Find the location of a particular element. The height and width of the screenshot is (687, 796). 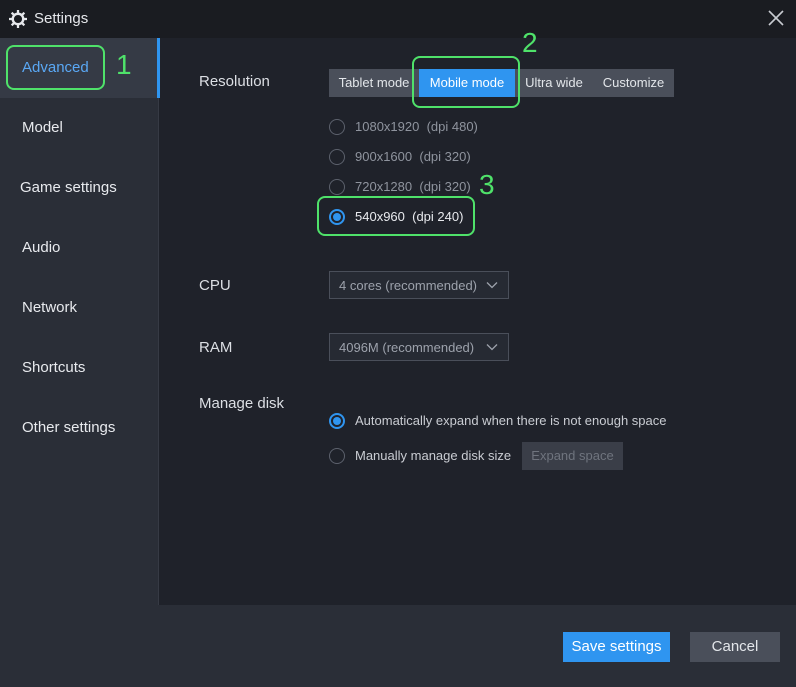

sidebar-item-audio: Audio is located at coordinates (79, 248).